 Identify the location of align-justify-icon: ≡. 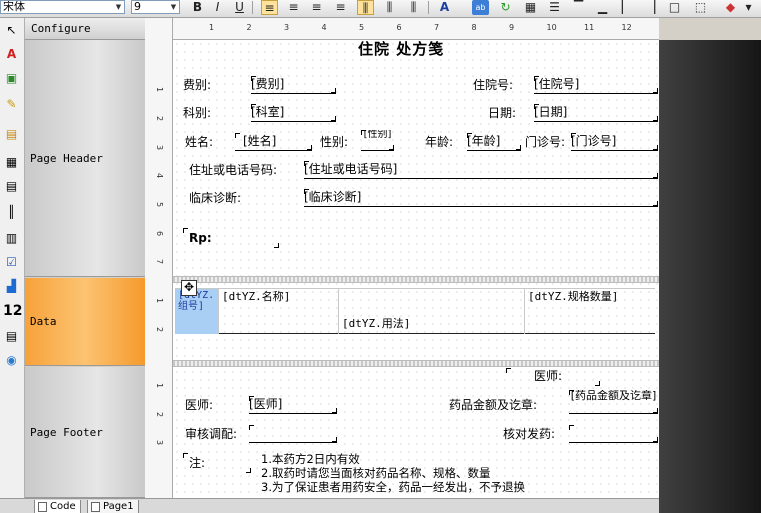
(340, 7).